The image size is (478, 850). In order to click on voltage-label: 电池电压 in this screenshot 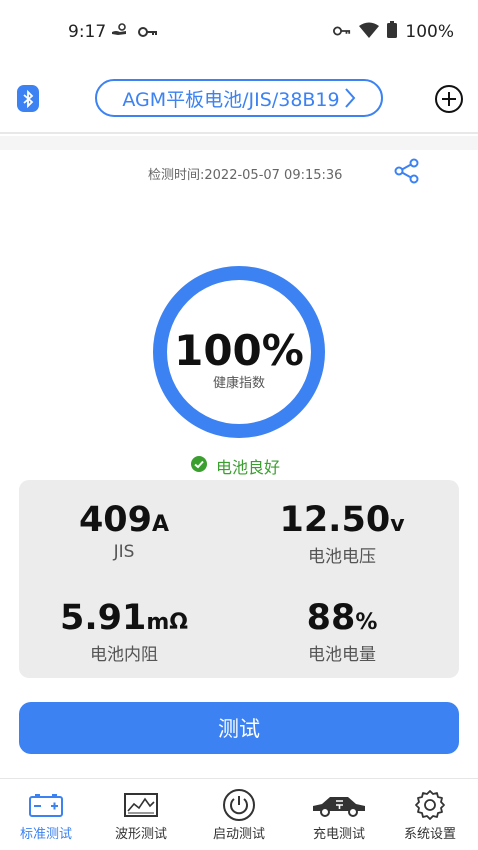, I will do `click(342, 557)`.